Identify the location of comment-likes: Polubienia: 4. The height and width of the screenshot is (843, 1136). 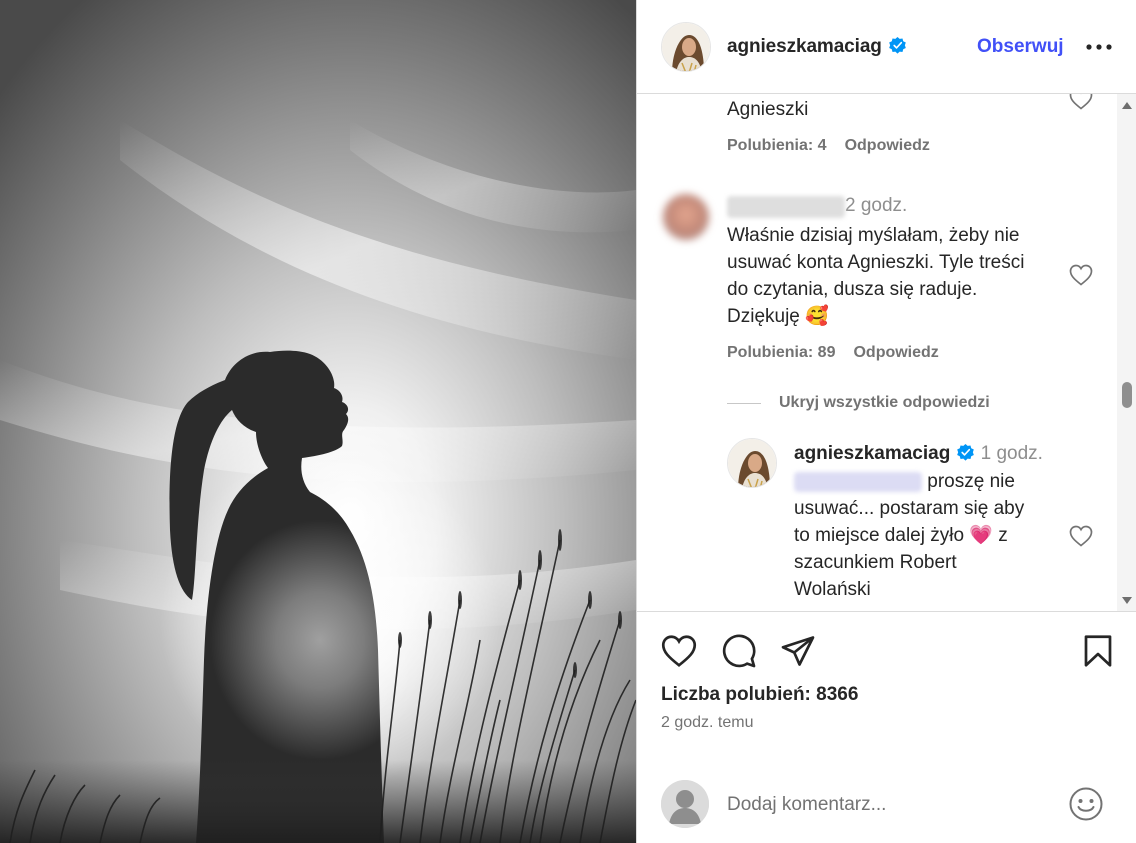
(777, 145).